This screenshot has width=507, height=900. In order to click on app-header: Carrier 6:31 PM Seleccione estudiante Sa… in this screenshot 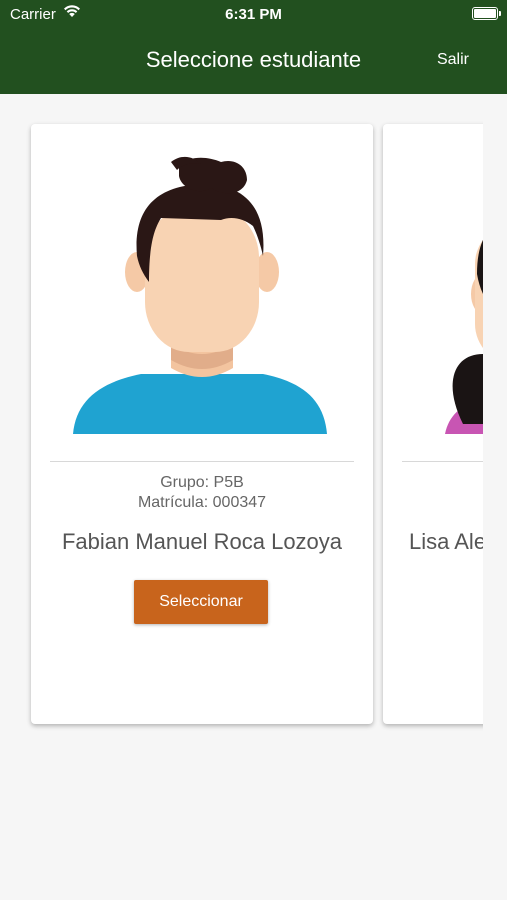, I will do `click(253, 47)`.